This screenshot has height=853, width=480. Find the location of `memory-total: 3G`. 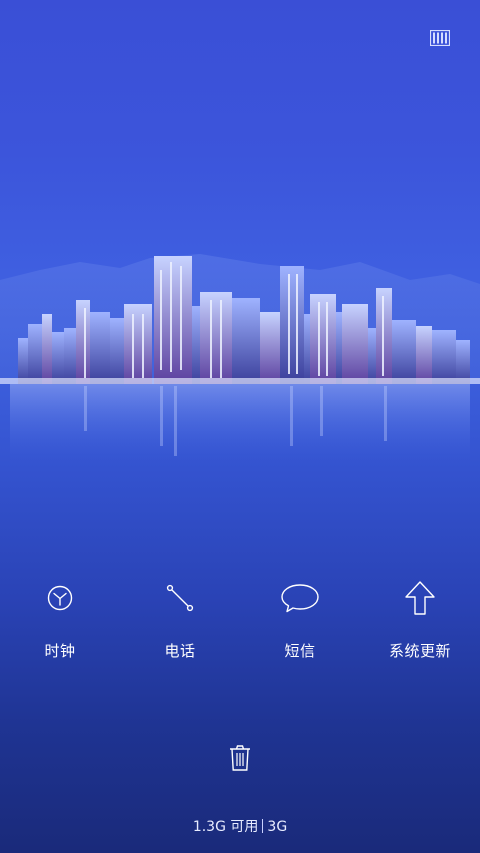

memory-total: 3G is located at coordinates (277, 827).